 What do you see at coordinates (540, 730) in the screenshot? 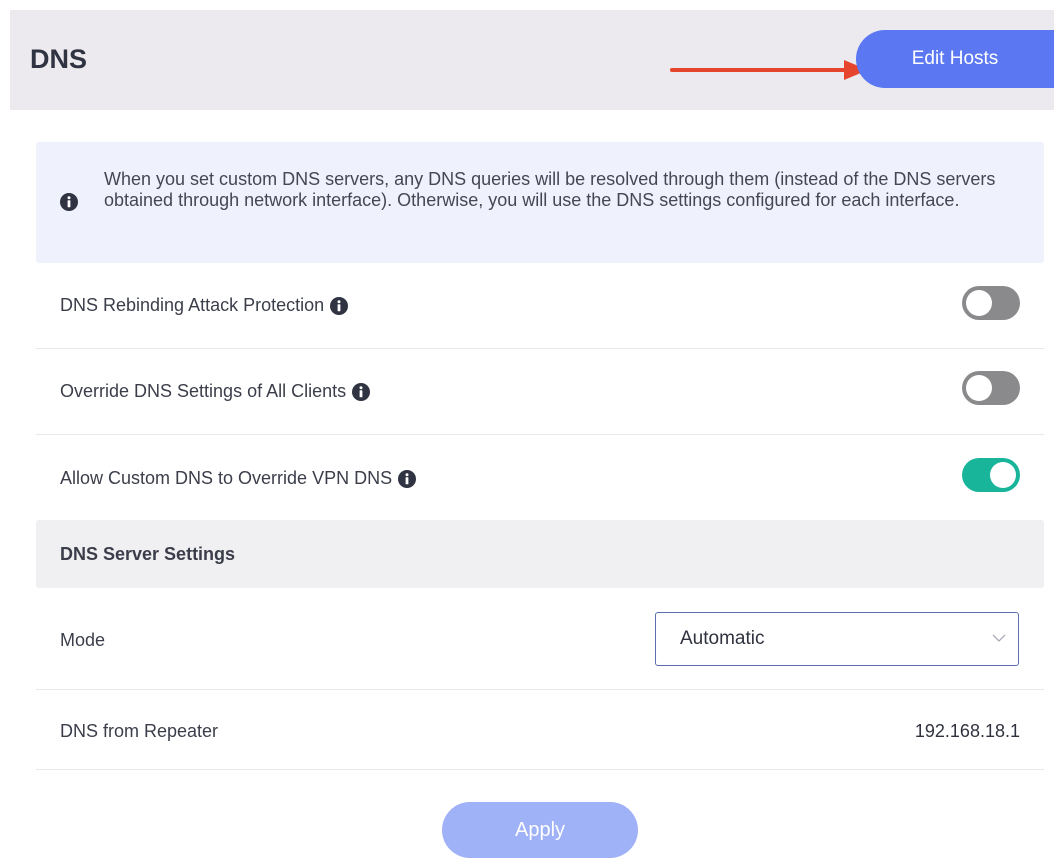
I see `dns-from-repeater-row: DNS from Repeater 192.168.18.1` at bounding box center [540, 730].